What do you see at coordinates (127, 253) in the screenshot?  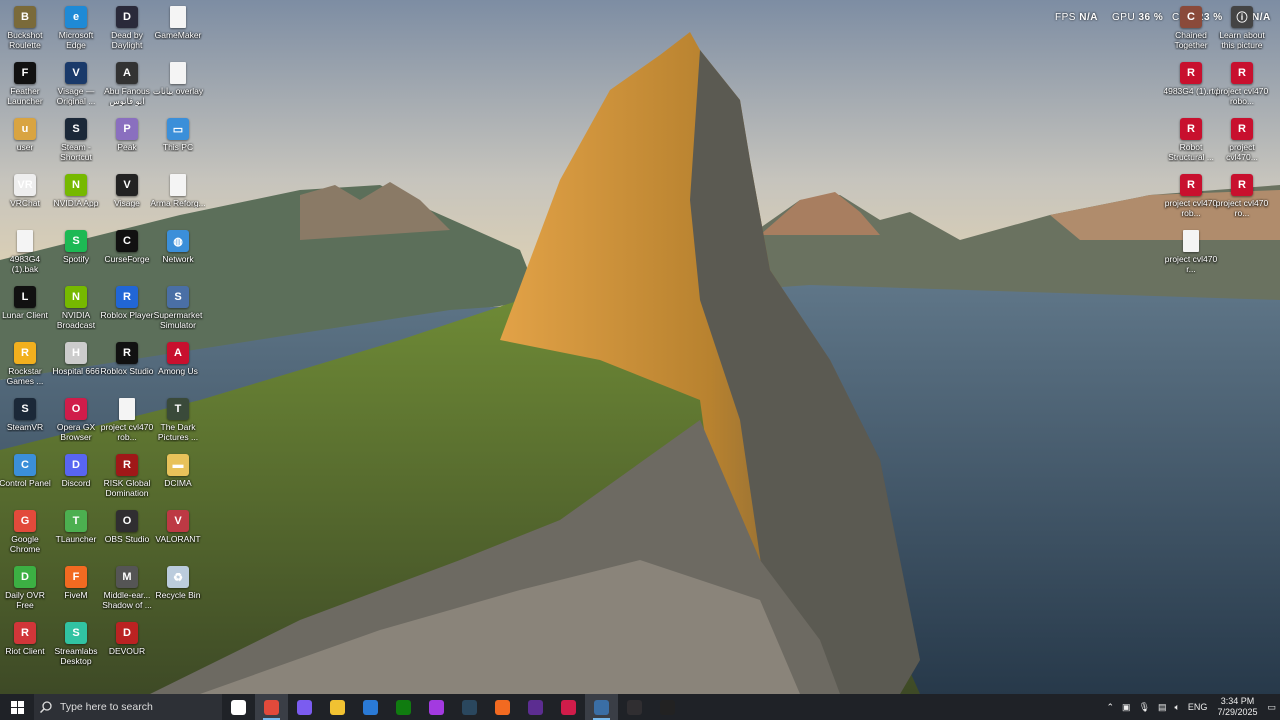 I see `desktop-icon: C CurseForge` at bounding box center [127, 253].